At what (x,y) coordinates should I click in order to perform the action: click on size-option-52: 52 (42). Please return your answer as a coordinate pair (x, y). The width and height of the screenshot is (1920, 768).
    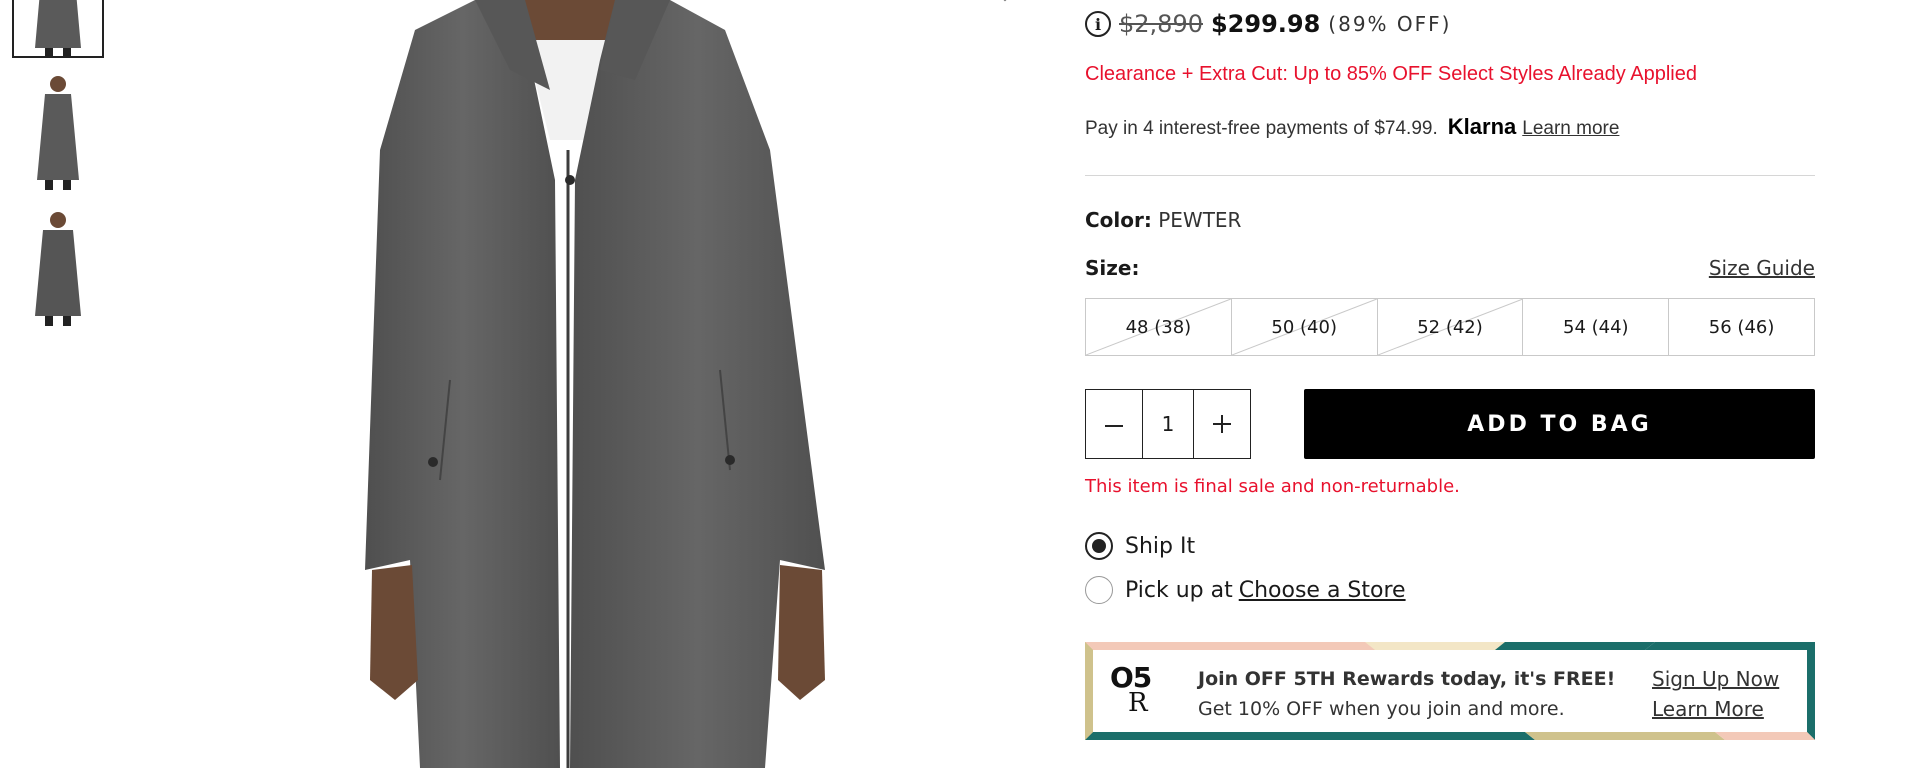
    Looking at the image, I should click on (1451, 327).